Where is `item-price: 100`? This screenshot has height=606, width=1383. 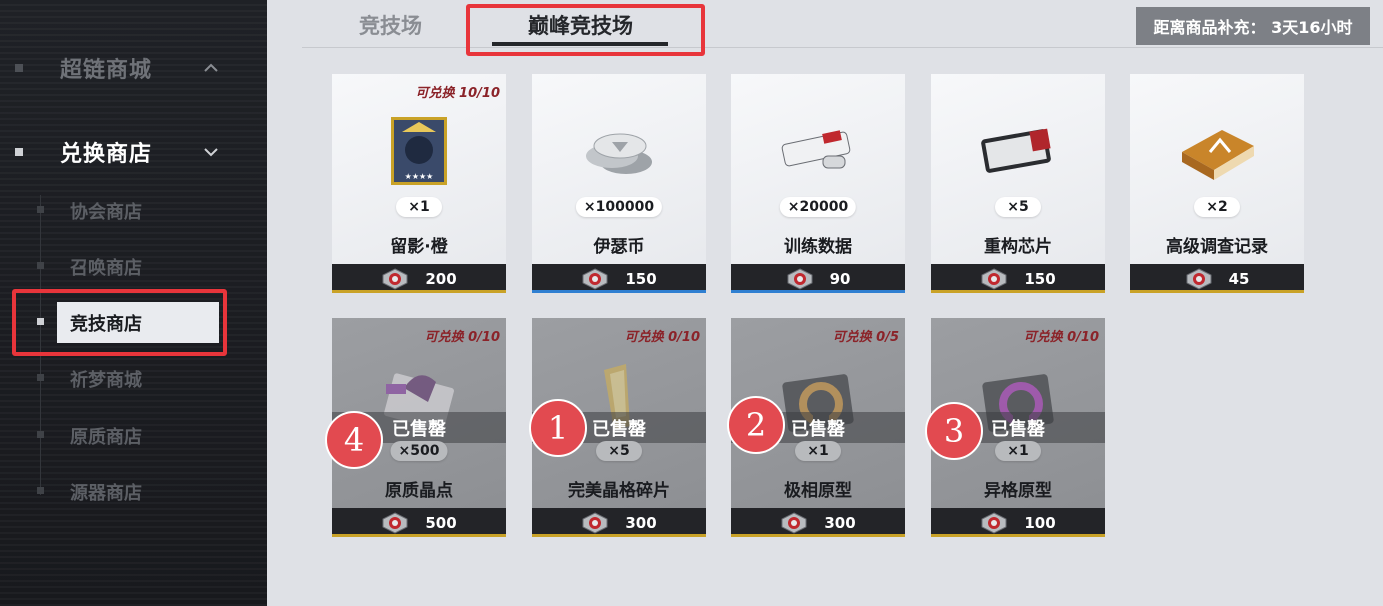
item-price: 100 is located at coordinates (1040, 522).